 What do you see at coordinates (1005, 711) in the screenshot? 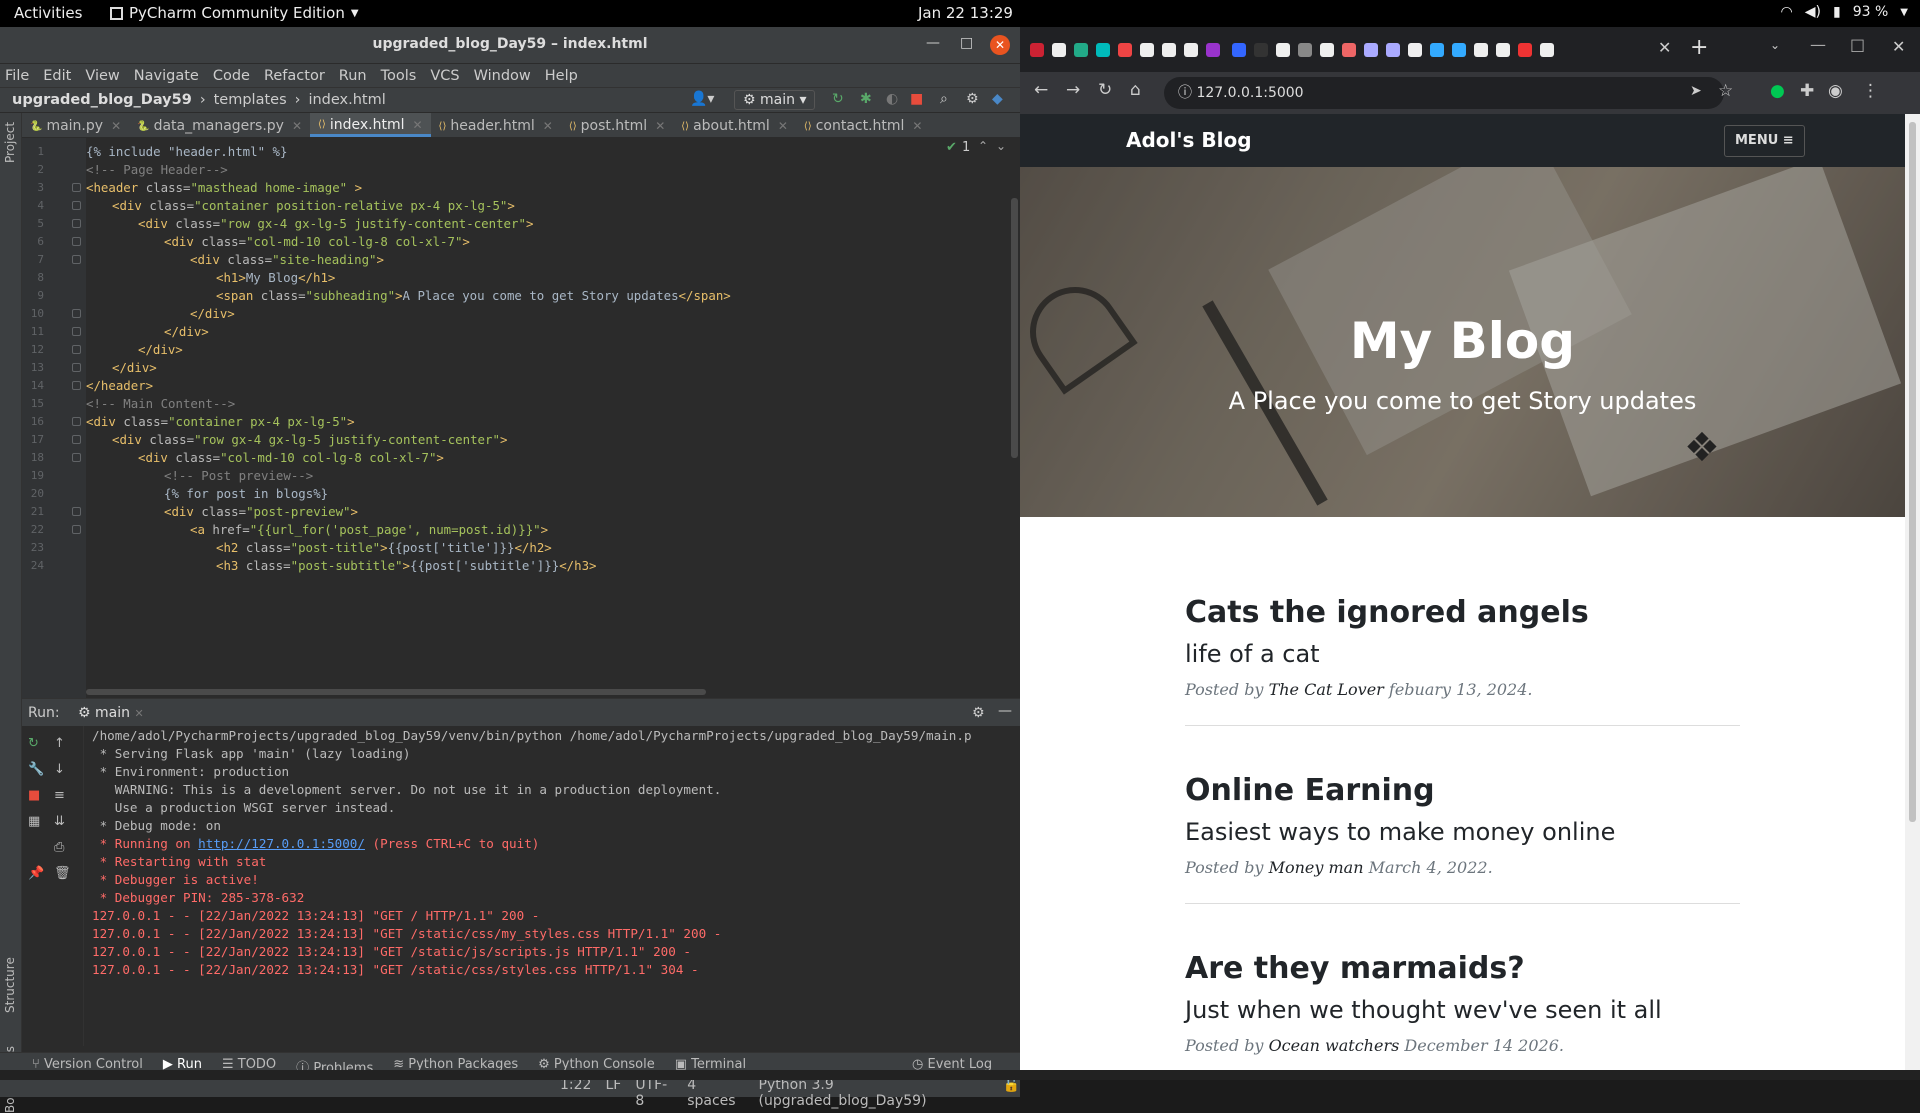
I see `hide-panel-icon: —` at bounding box center [1005, 711].